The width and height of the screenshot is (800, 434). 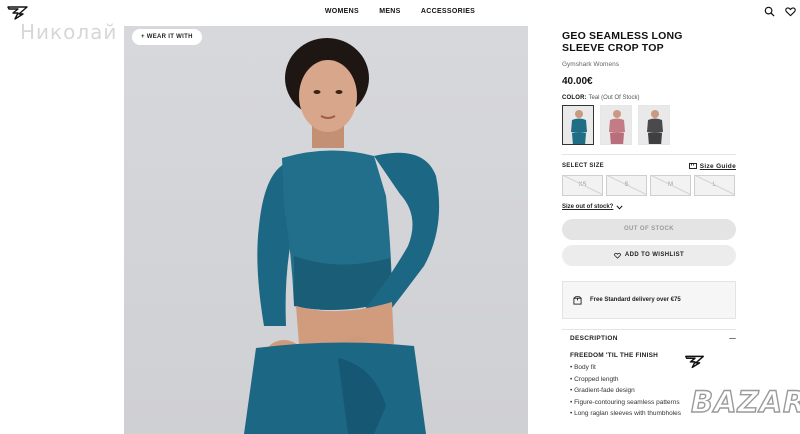 I want to click on heart-icon, so click(x=617, y=255).